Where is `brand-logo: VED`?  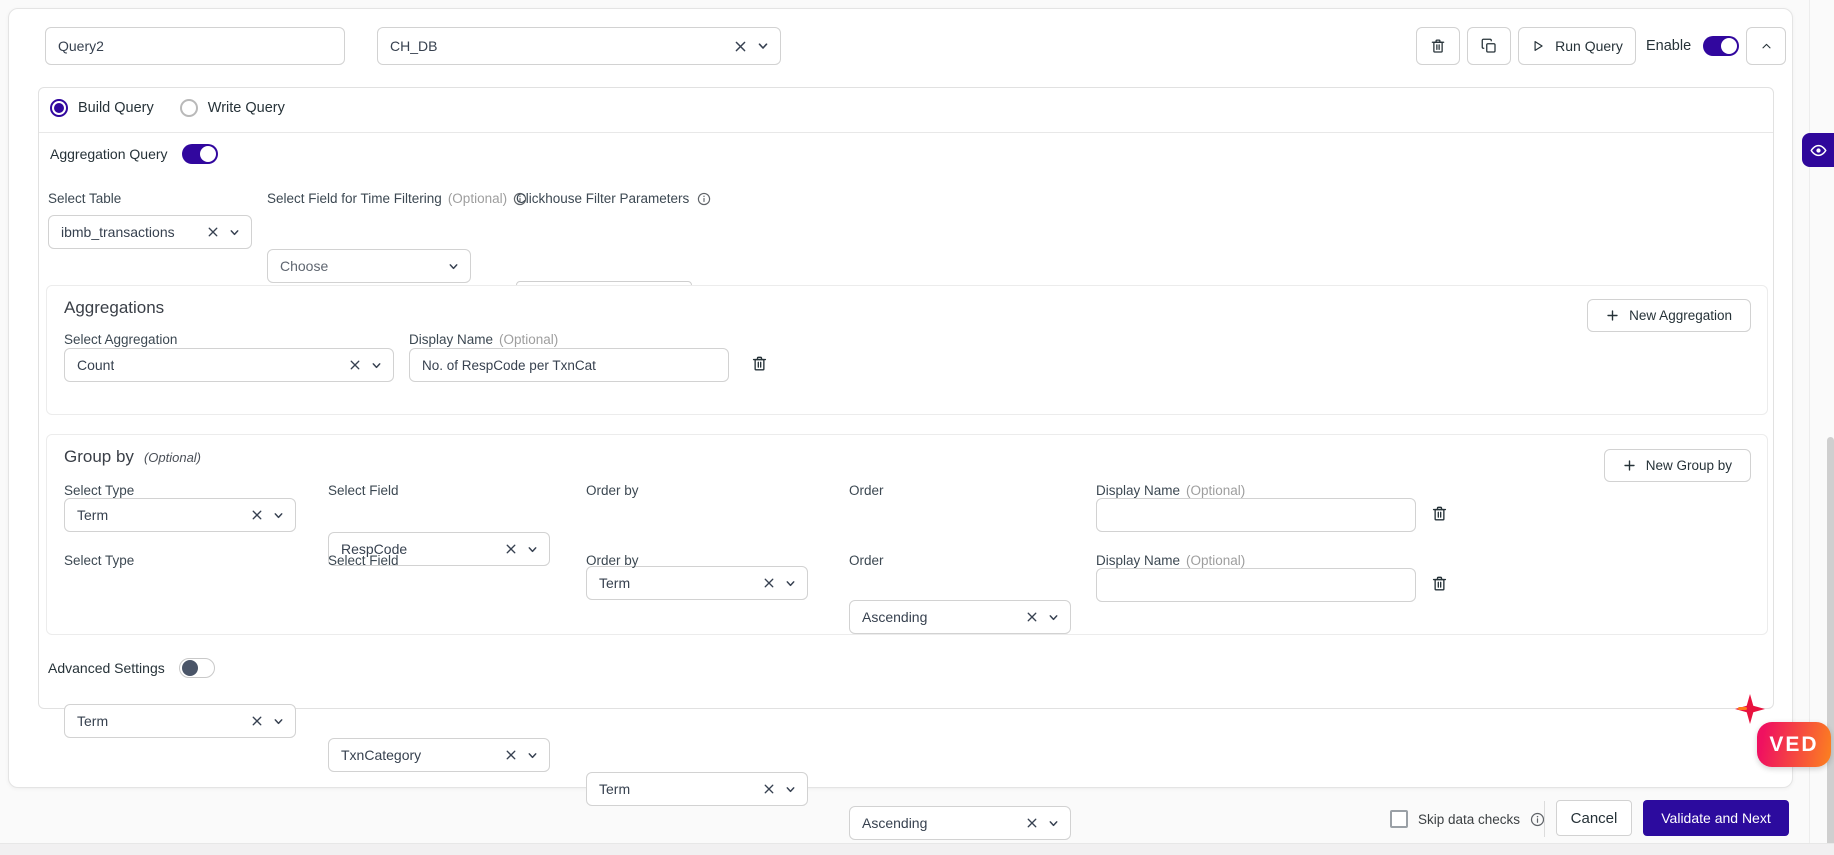 brand-logo: VED is located at coordinates (1794, 744).